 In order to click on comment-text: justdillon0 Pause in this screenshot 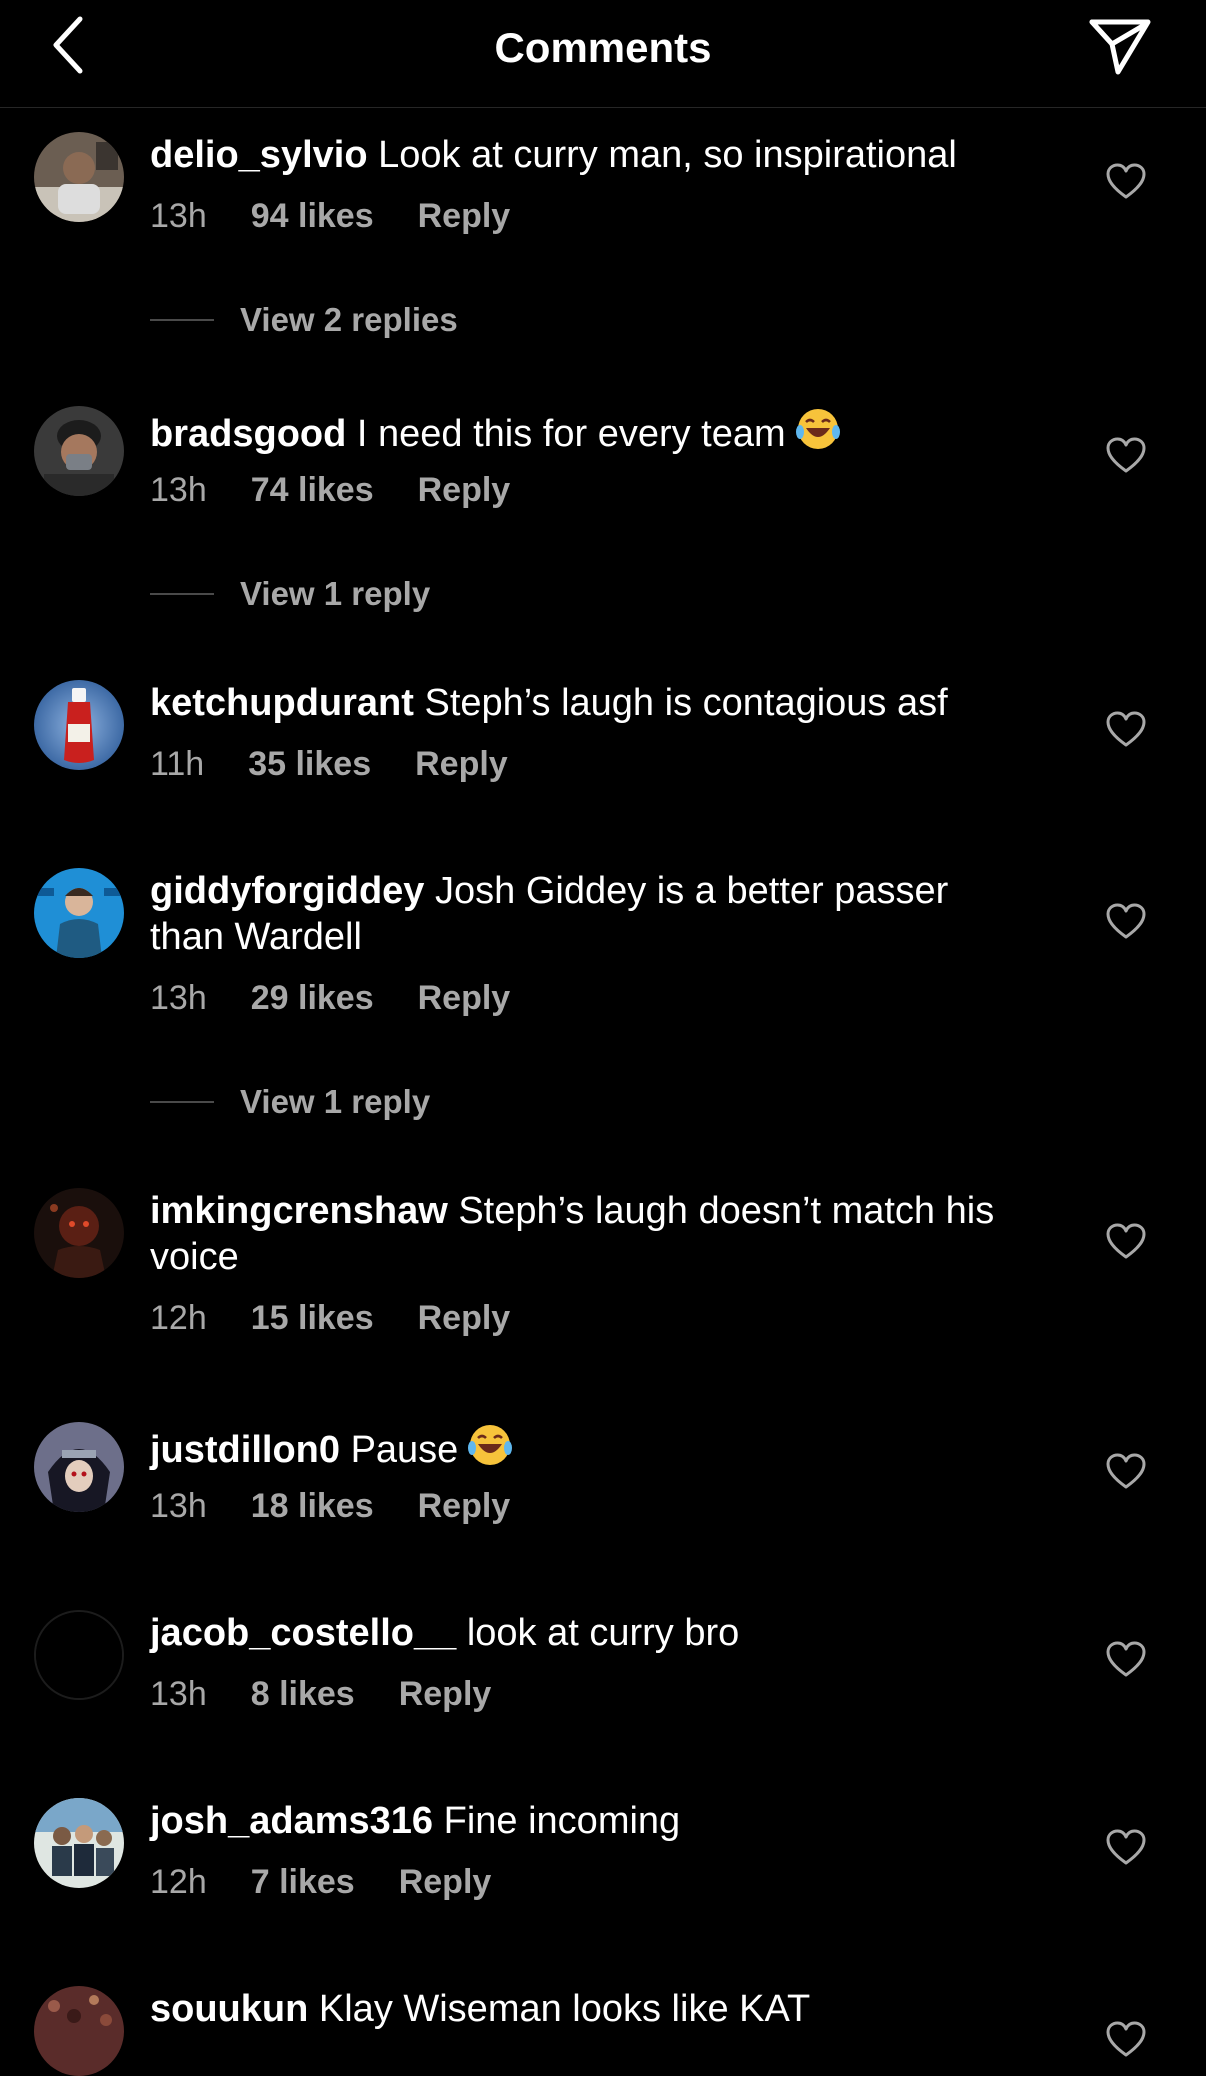, I will do `click(585, 1447)`.